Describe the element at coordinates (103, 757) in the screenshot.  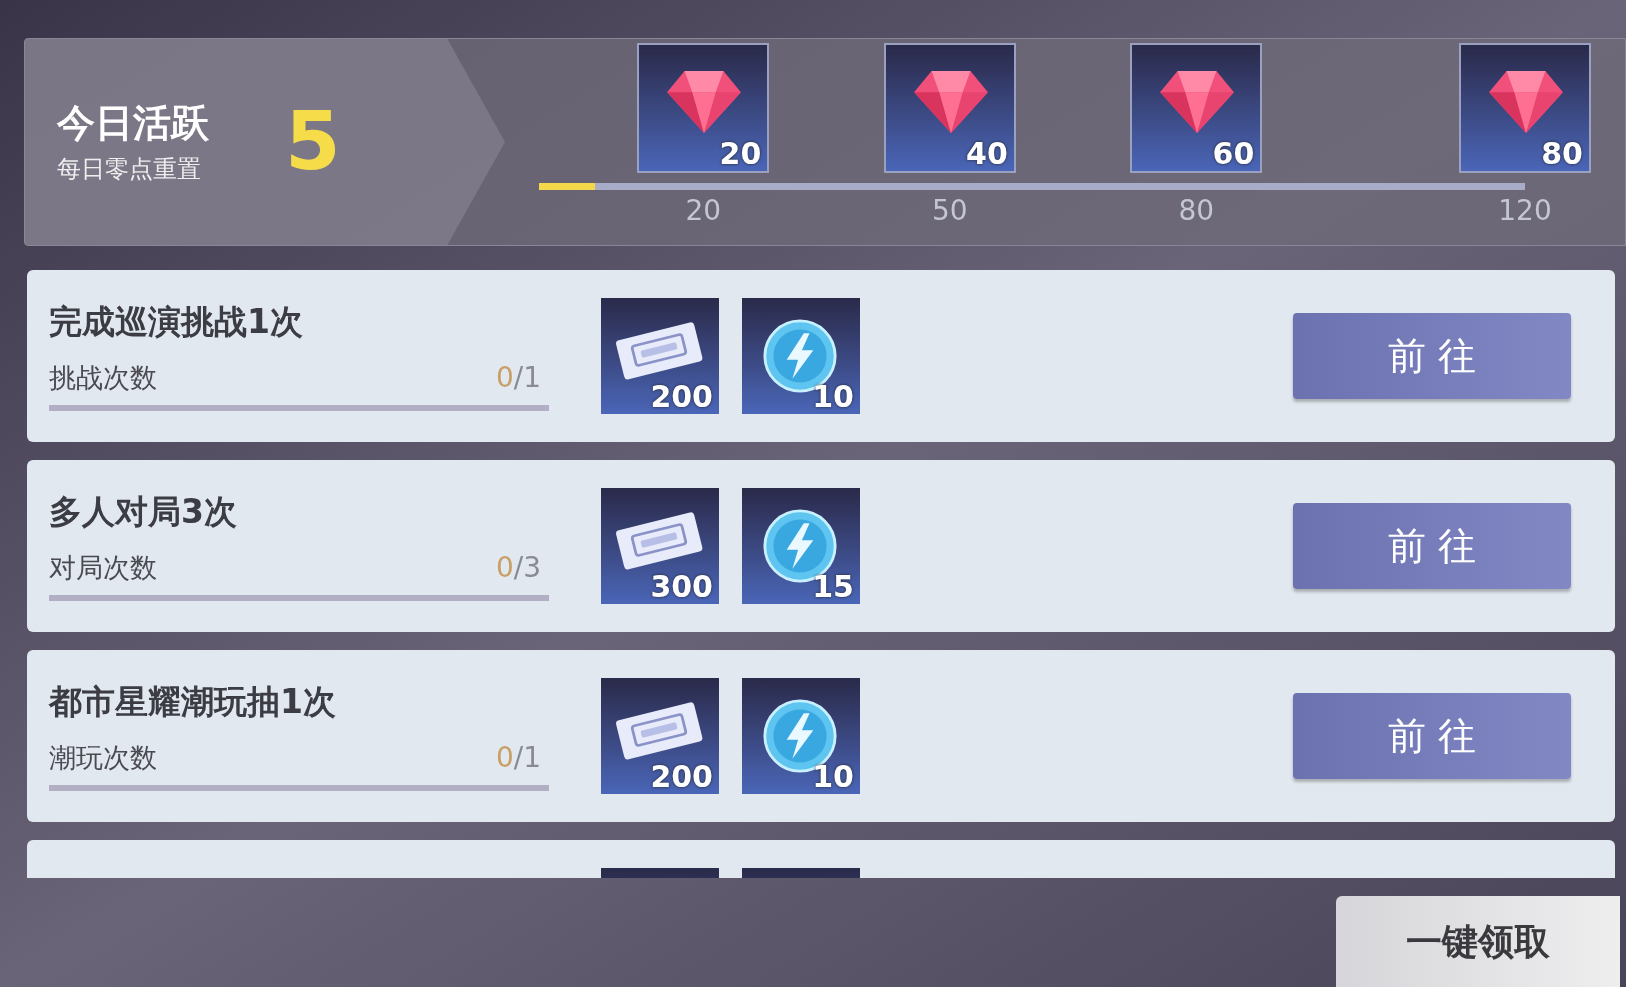
I see `task-counter-label: 潮玩次数` at that location.